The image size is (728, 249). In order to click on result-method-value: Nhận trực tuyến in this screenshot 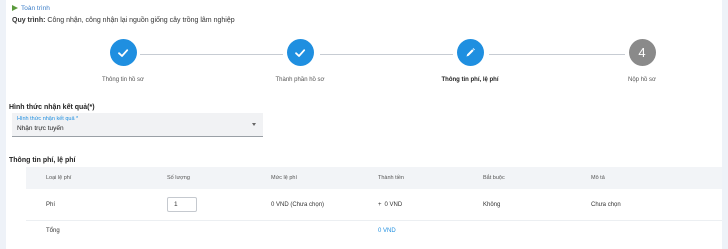, I will do `click(40, 128)`.